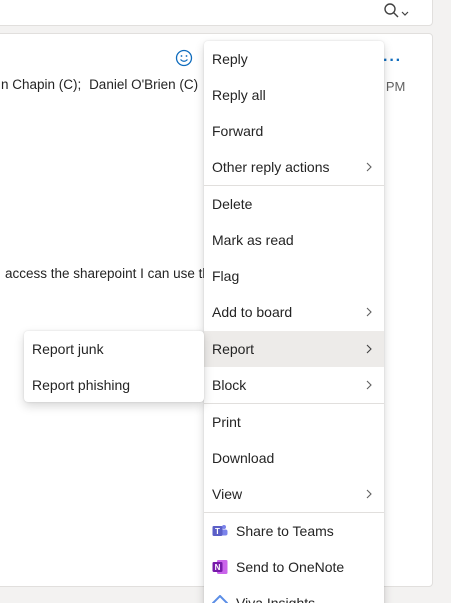 This screenshot has width=451, height=603. I want to click on recipient-list: n Chapin (C); Daniel O'Brien (C) +, so click(107, 84).